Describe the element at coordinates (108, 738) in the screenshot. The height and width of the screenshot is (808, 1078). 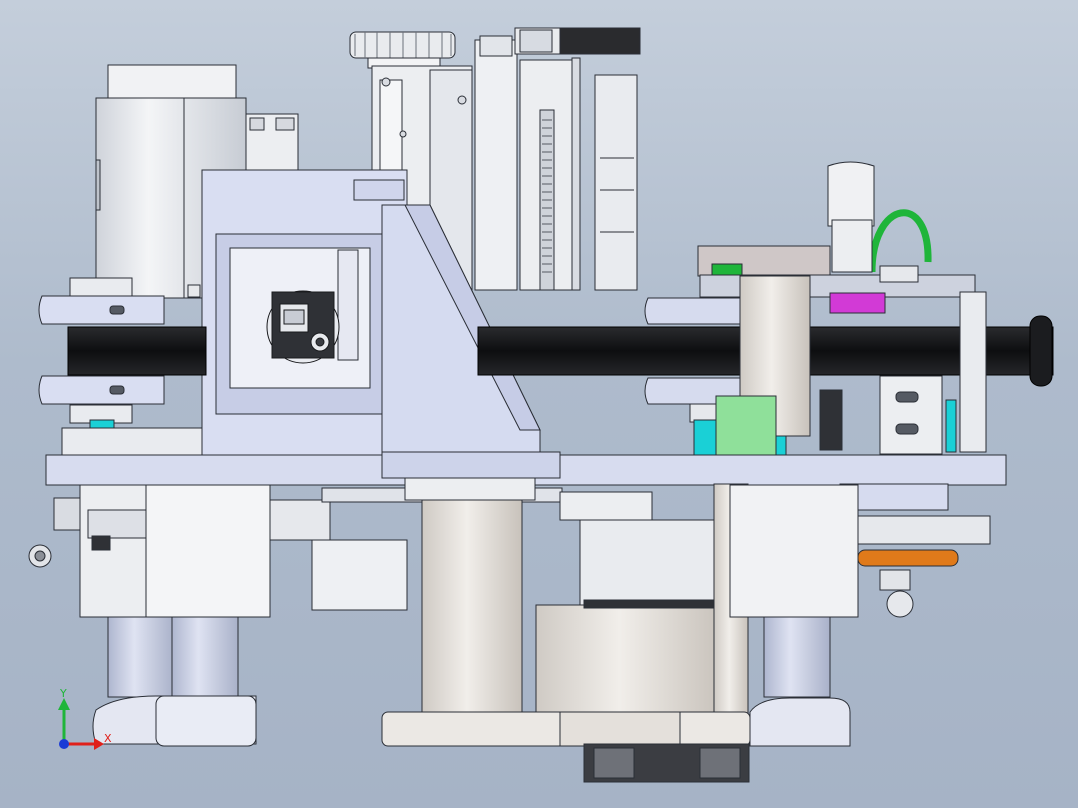
I see `x-axis-label: X` at that location.